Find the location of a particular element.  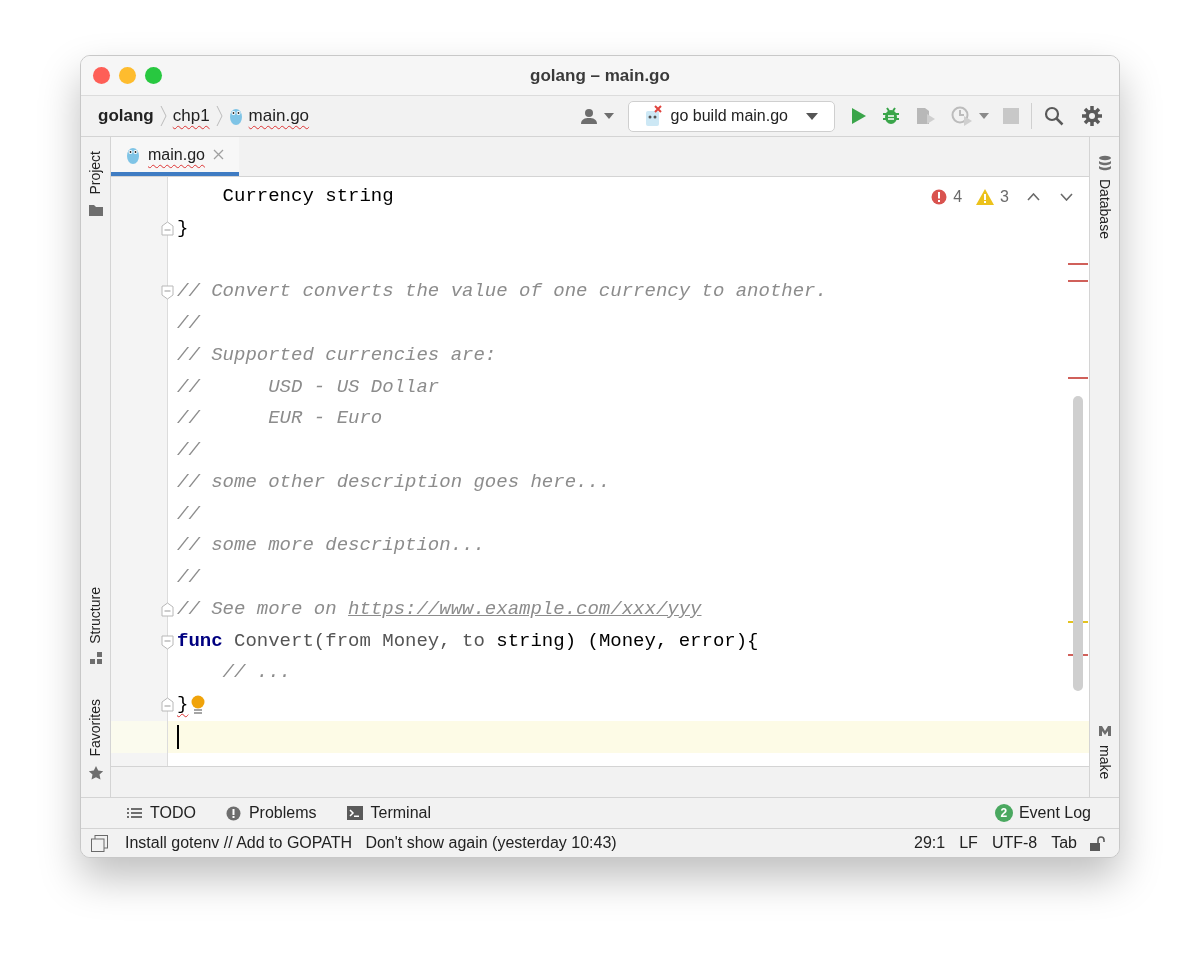

close-window-button is located at coordinates (101, 75).